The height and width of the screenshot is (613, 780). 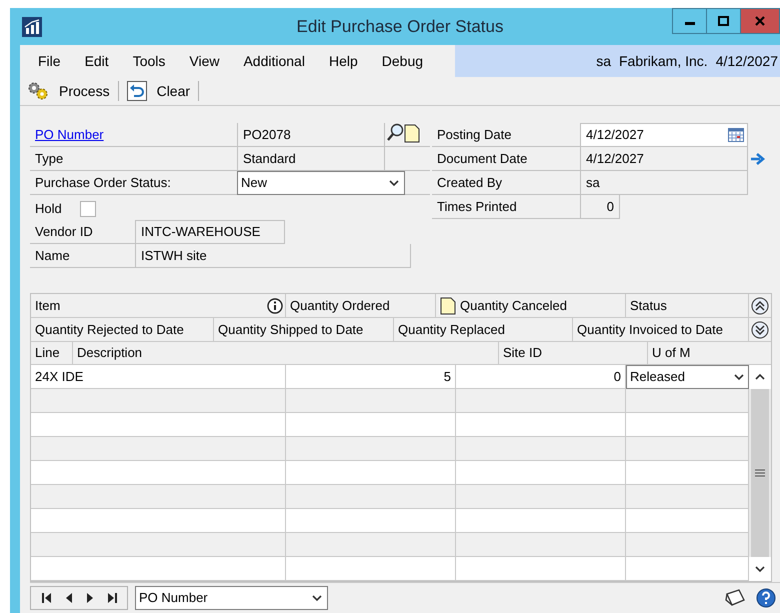 What do you see at coordinates (47, 598) in the screenshot?
I see `first-record-icon` at bounding box center [47, 598].